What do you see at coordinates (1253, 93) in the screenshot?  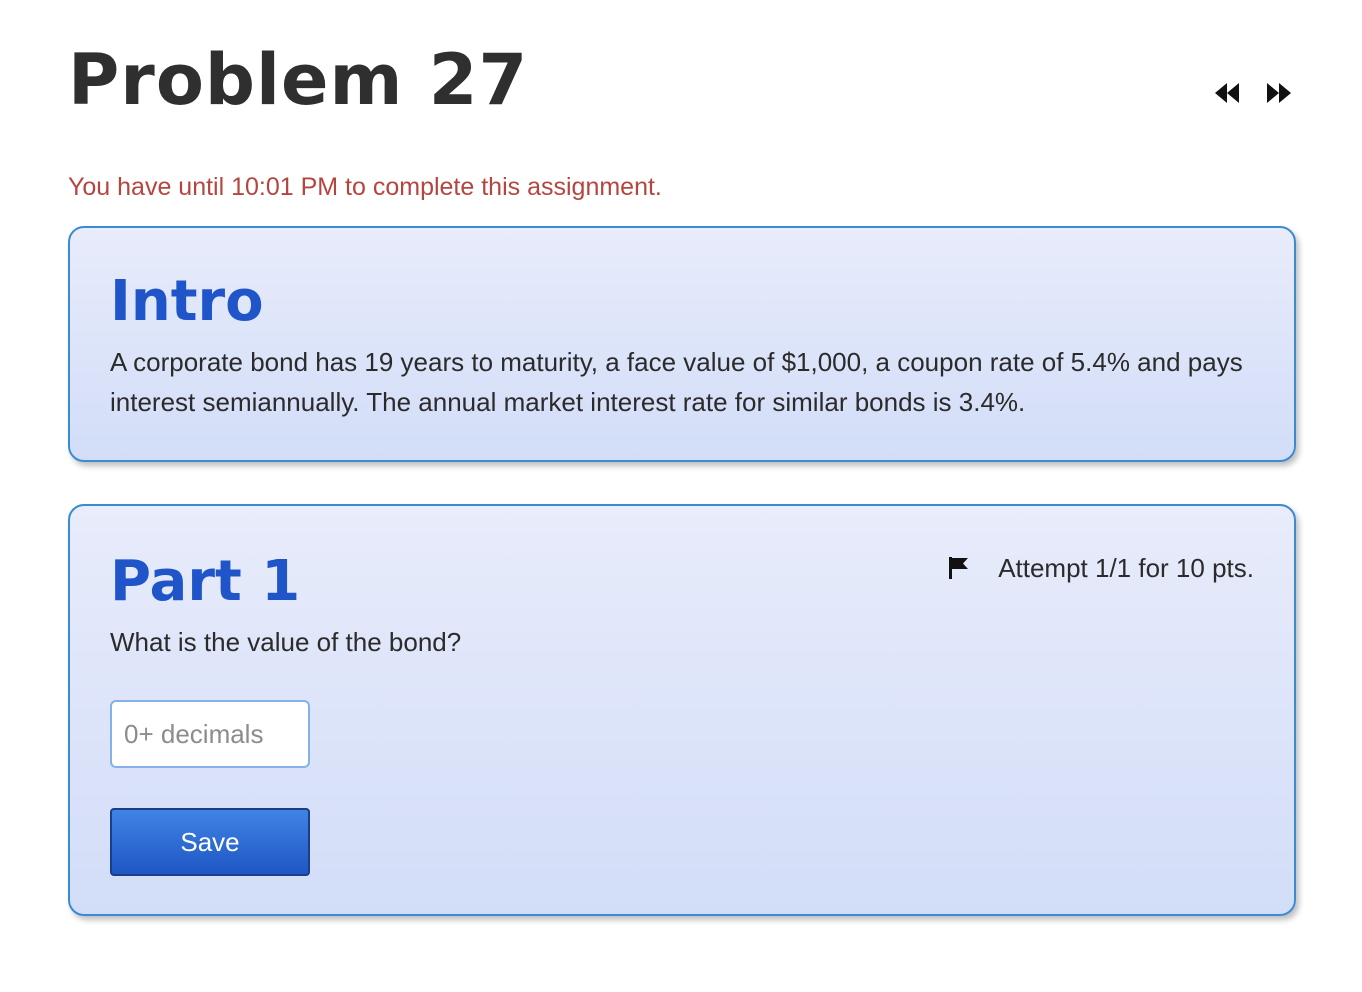 I see `problem-navigation` at bounding box center [1253, 93].